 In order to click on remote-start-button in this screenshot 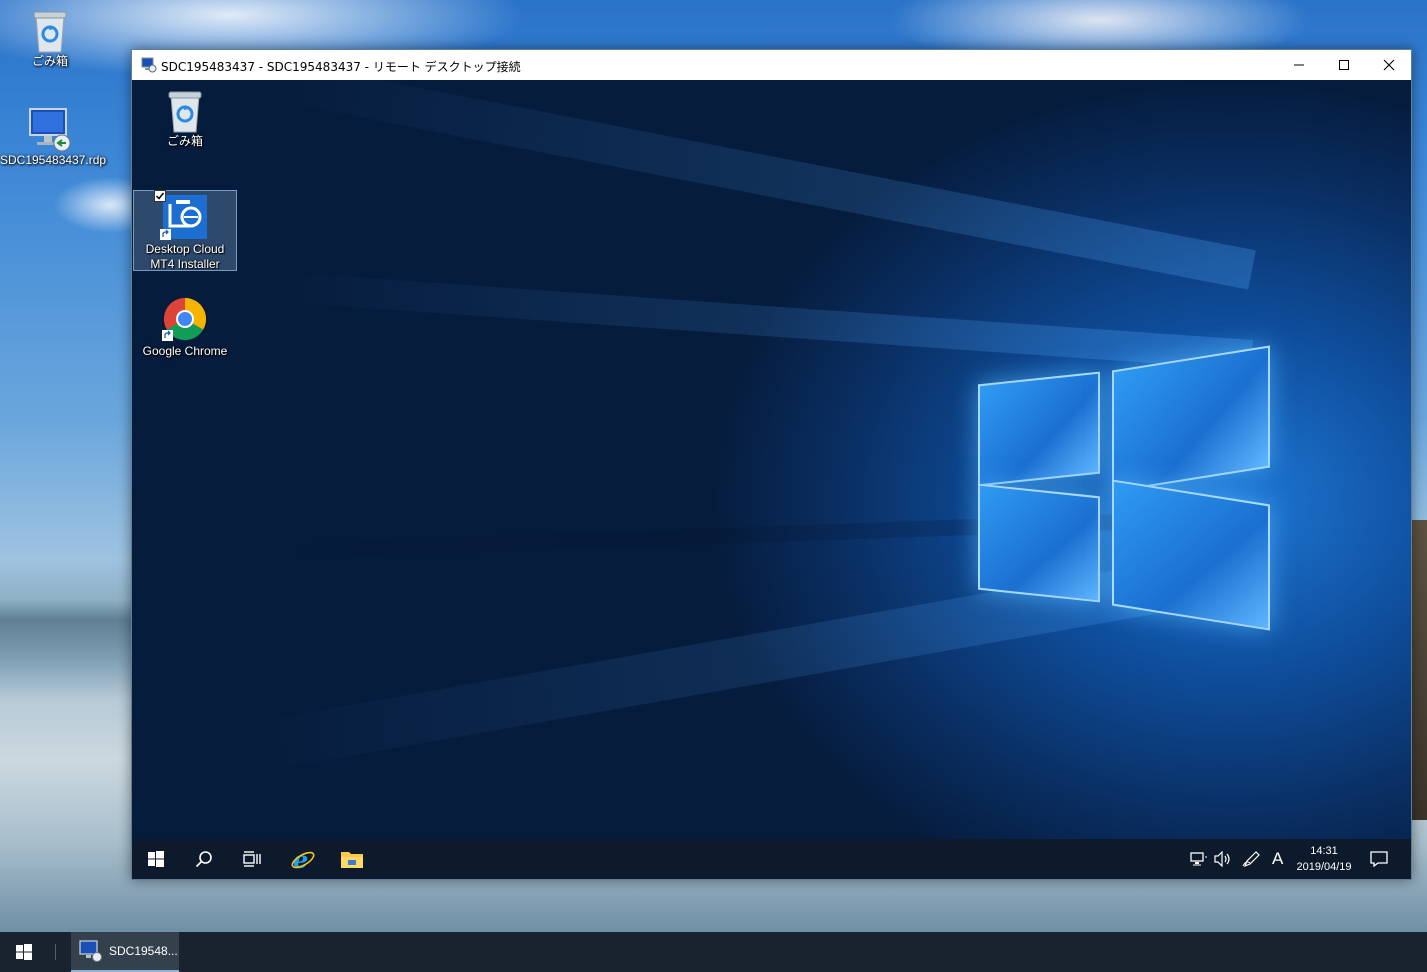, I will do `click(156, 859)`.